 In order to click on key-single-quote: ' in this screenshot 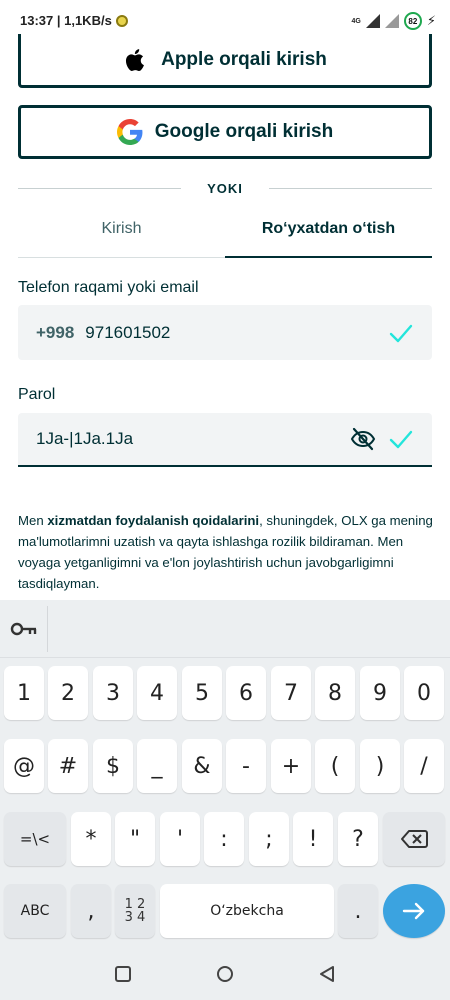, I will do `click(180, 839)`.